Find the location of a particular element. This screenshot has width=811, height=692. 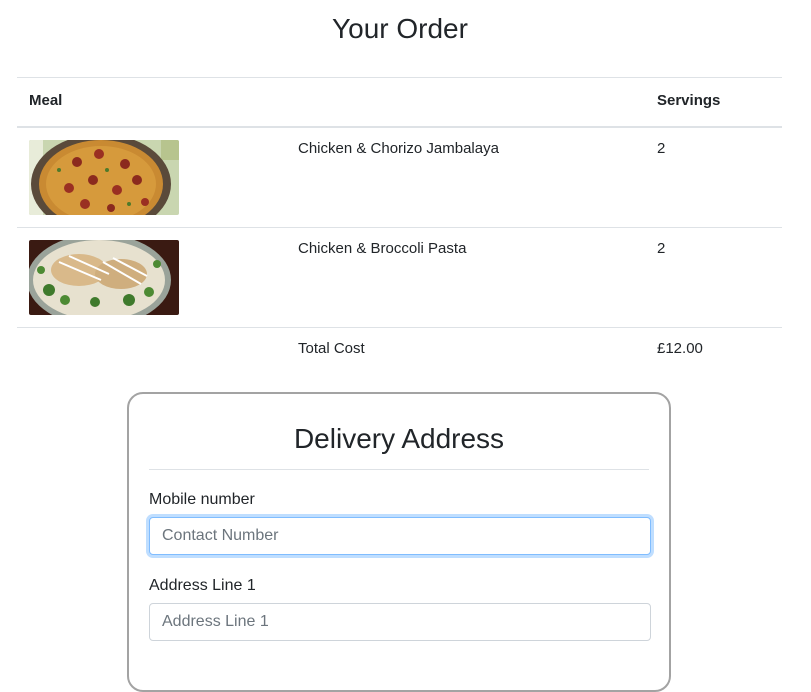

meal-name: Chicken & Chorizo Jambalaya is located at coordinates (398, 148).